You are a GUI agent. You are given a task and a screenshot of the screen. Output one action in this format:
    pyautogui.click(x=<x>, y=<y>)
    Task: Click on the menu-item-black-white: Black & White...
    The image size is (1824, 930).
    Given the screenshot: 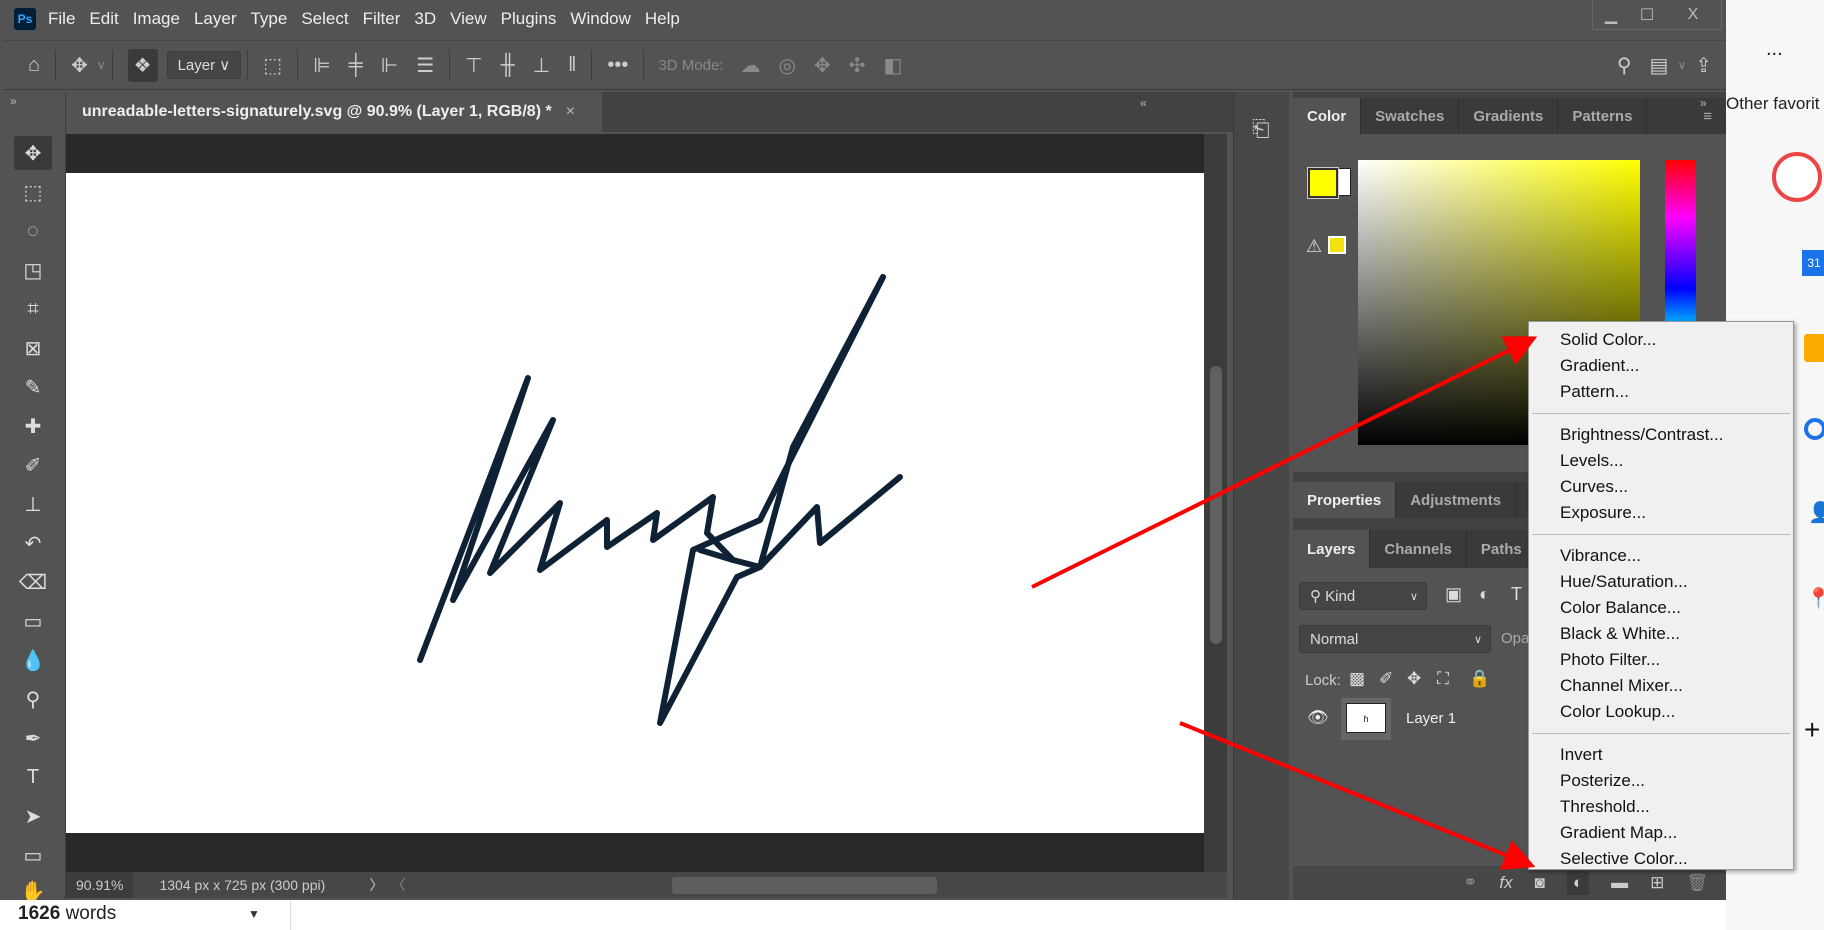 What is the action you would take?
    pyautogui.click(x=1661, y=634)
    